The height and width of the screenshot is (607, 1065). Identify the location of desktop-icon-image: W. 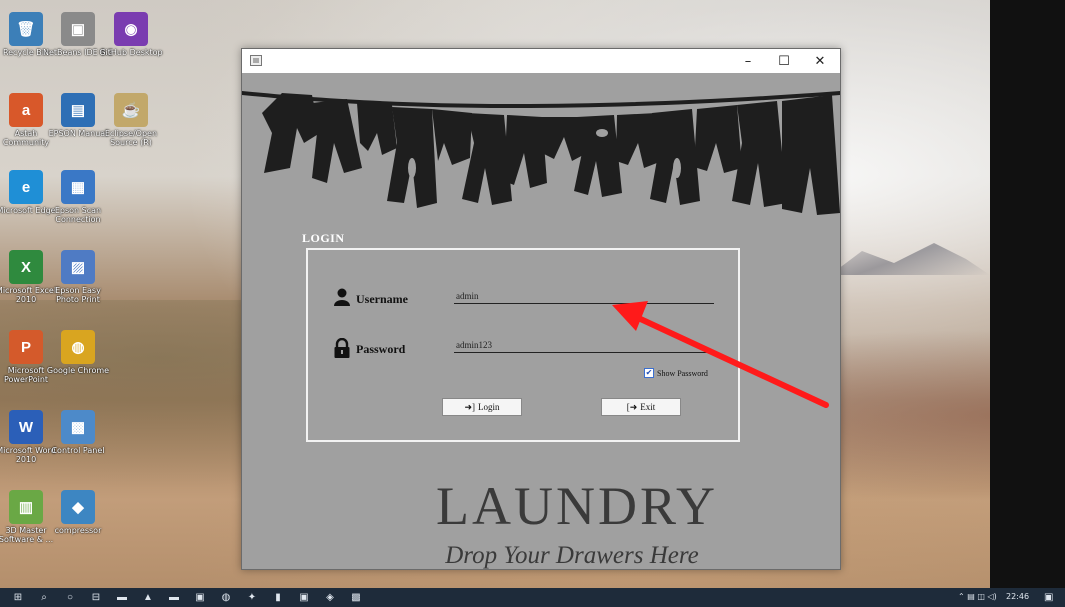
(26, 427).